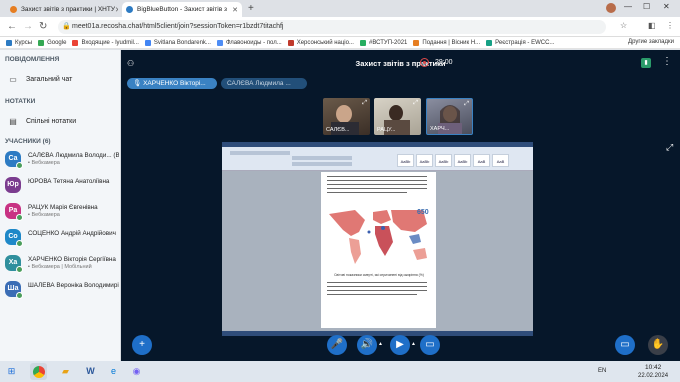 This screenshot has height=382, width=680. Describe the element at coordinates (667, 61) in the screenshot. I see `more-options-icon: ⋮` at that location.